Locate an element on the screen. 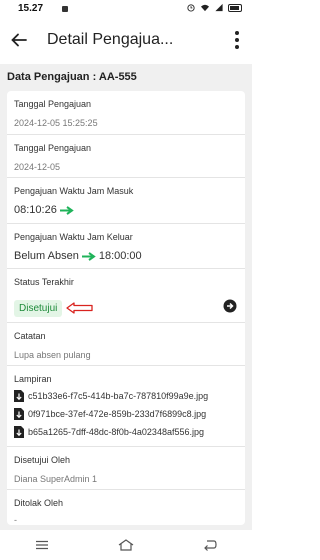 The image size is (320, 560). field-jam-masuk: Pengajuan Waktu Jam Masuk 08:10:26 is located at coordinates (126, 201).